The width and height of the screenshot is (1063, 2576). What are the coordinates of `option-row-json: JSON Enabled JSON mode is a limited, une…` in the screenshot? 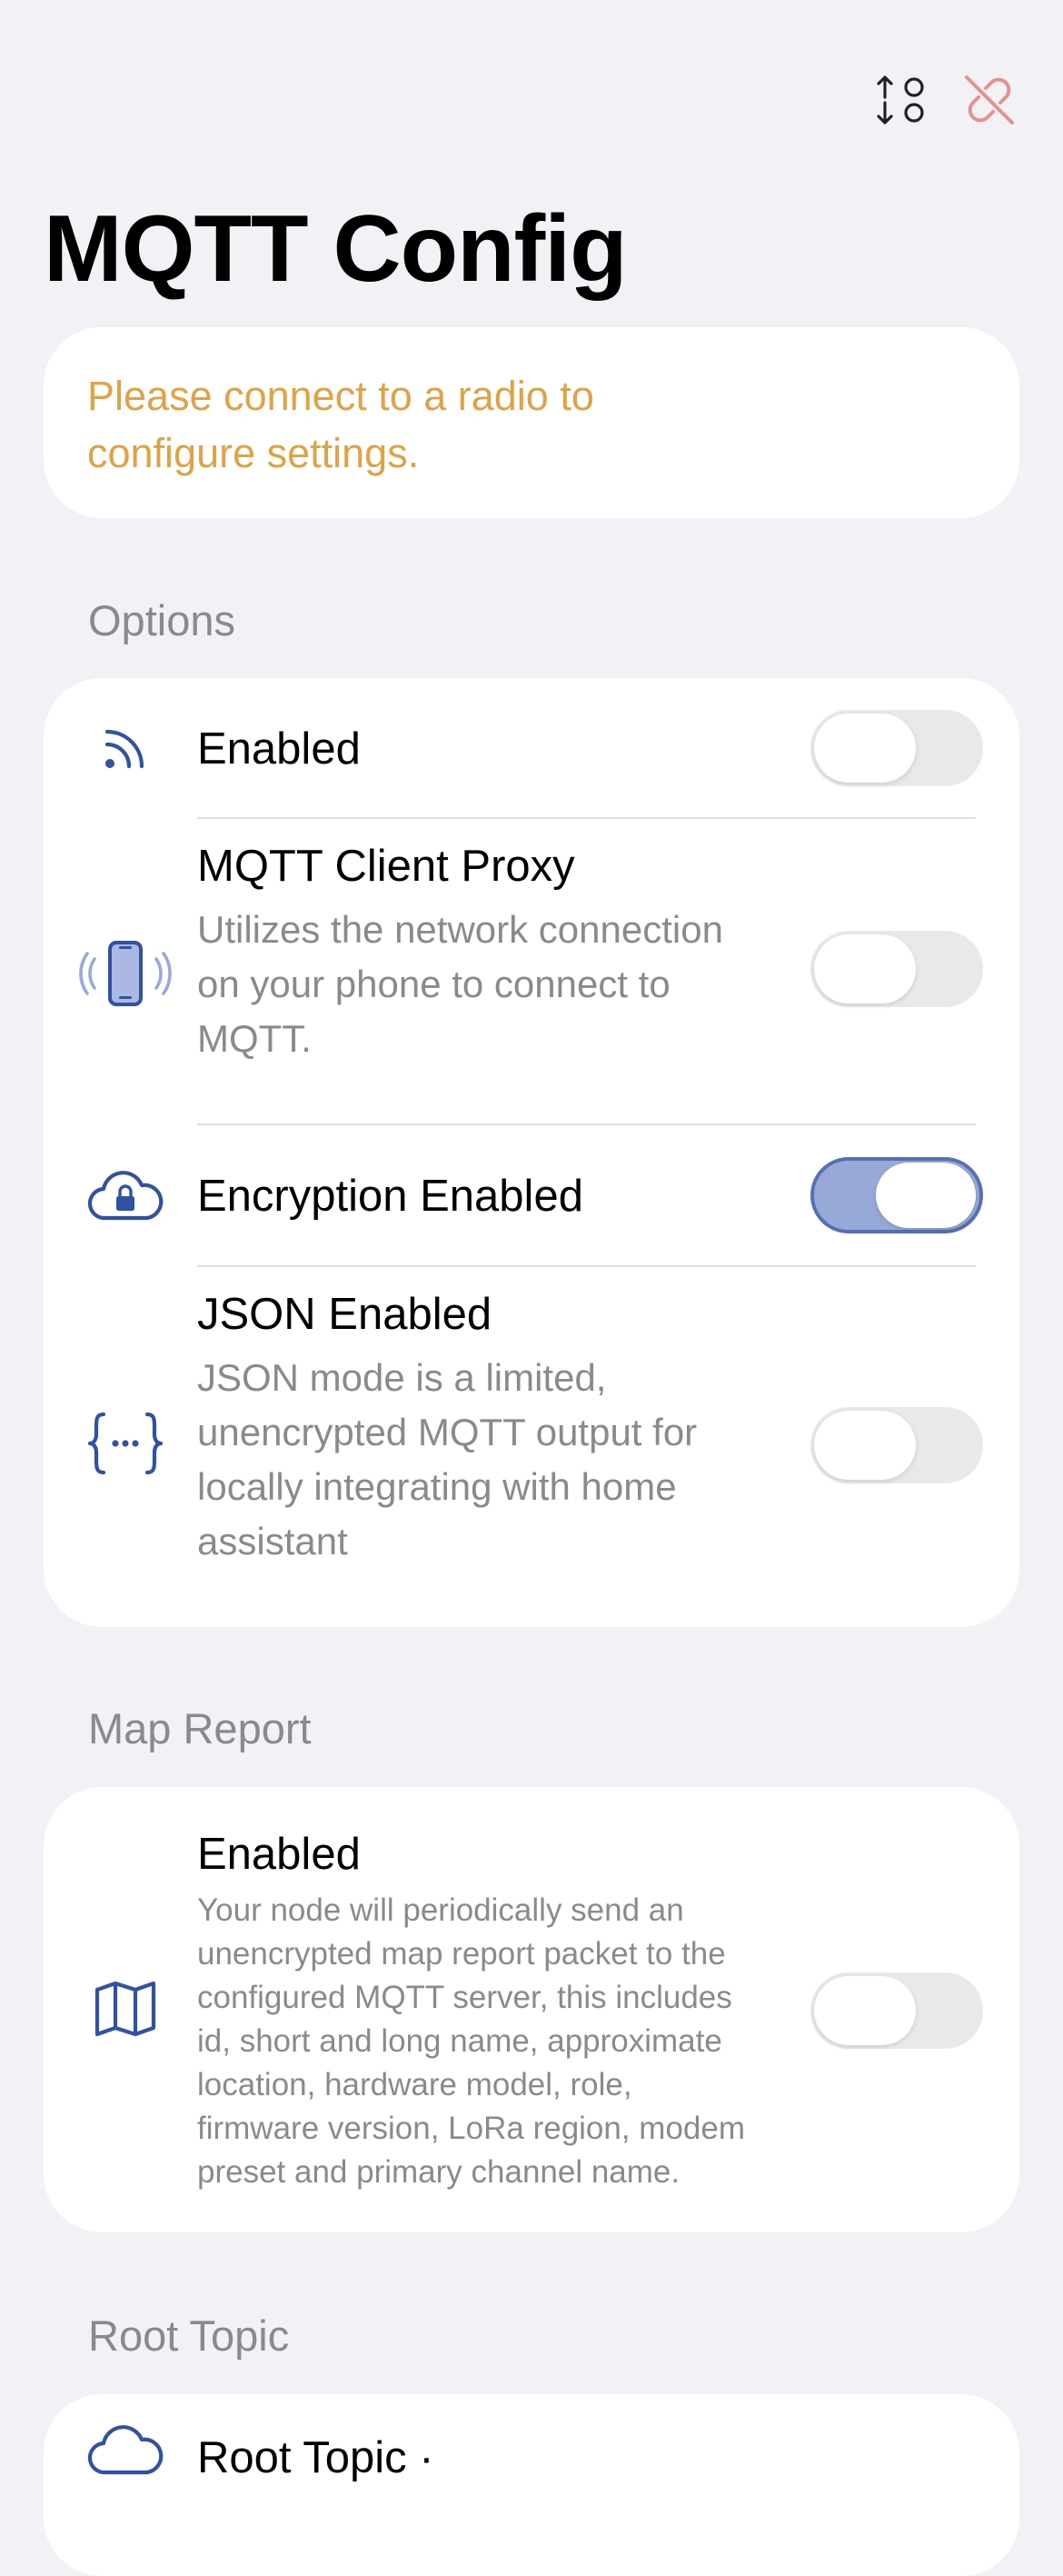 It's located at (531, 1447).